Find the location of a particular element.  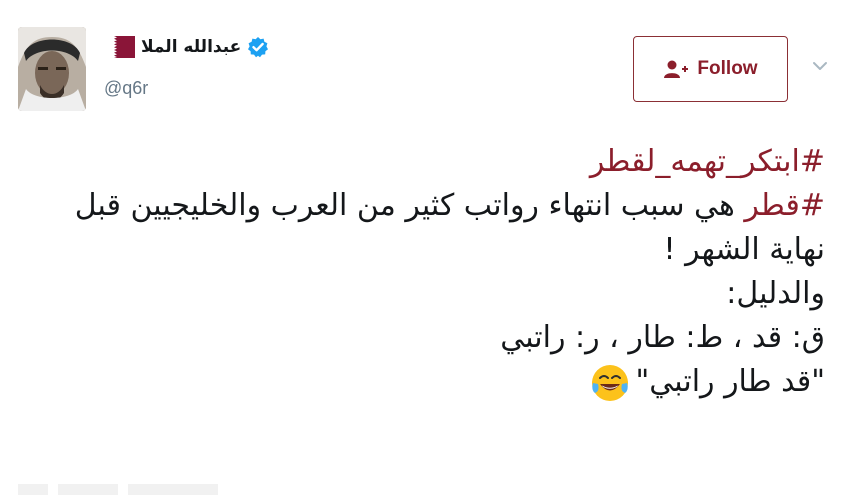

truncated-footer-text is located at coordinates (118, 489).